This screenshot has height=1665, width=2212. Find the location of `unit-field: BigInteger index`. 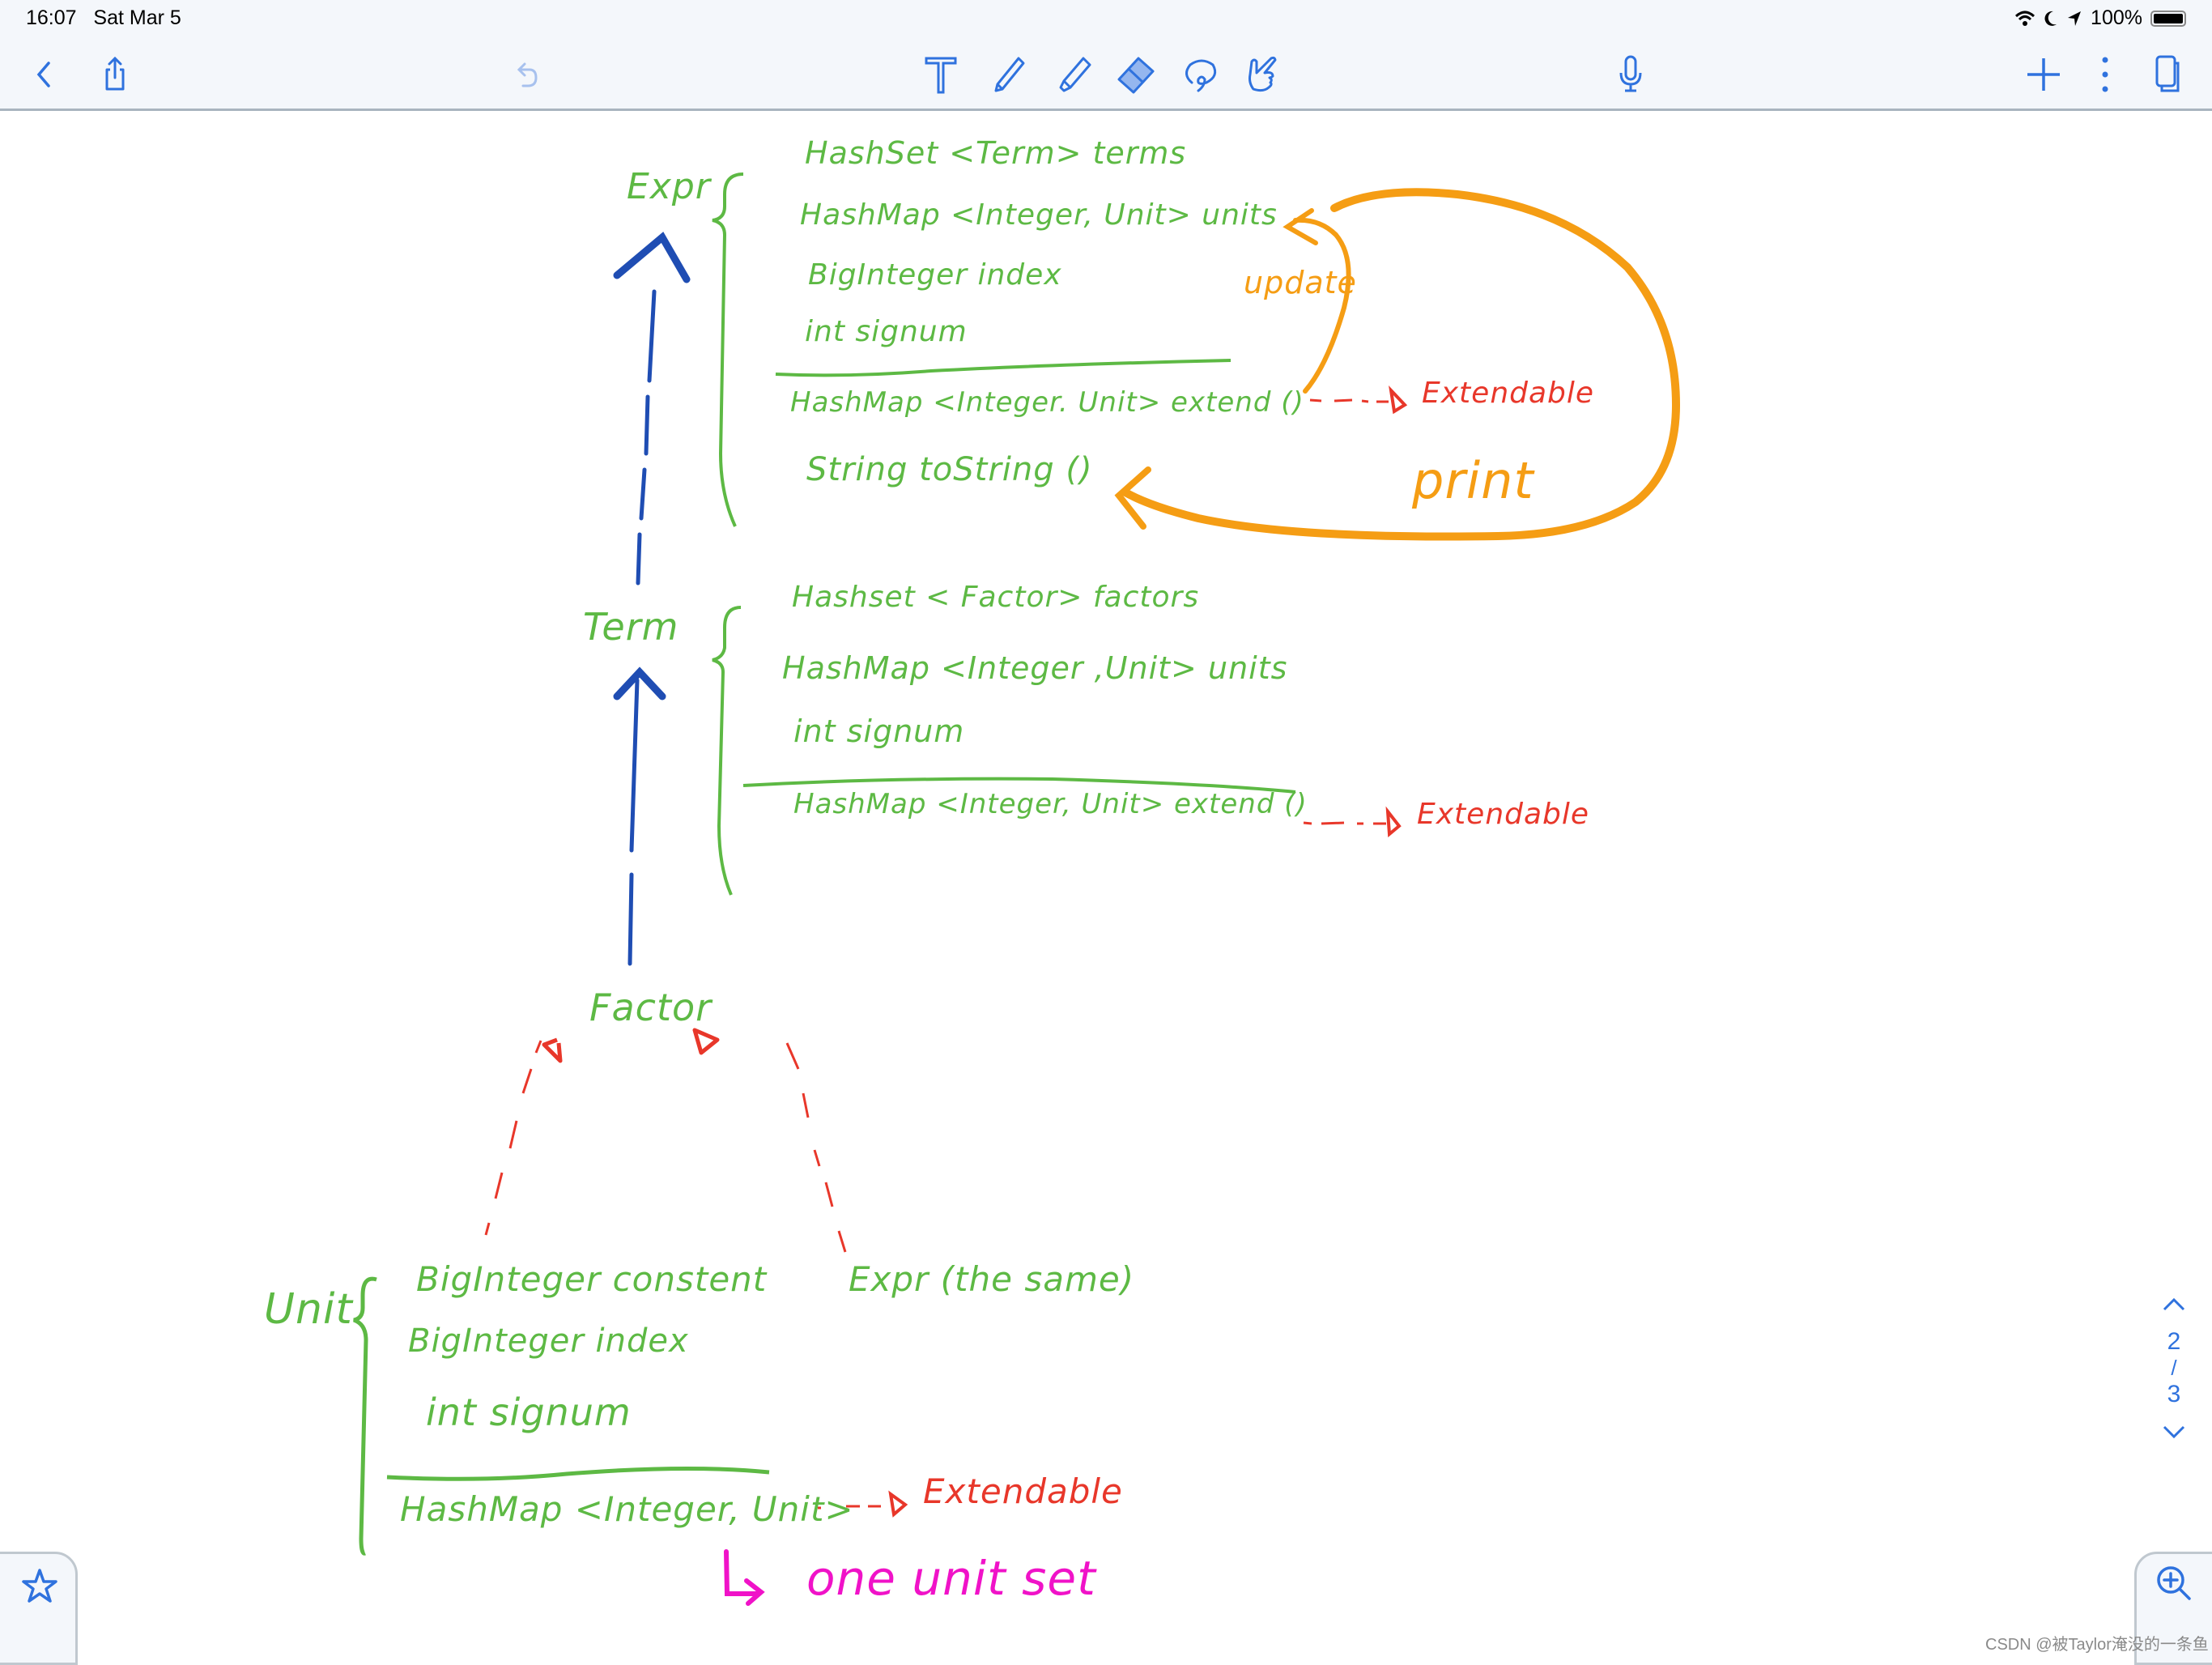

unit-field: BigInteger index is located at coordinates (548, 1341).